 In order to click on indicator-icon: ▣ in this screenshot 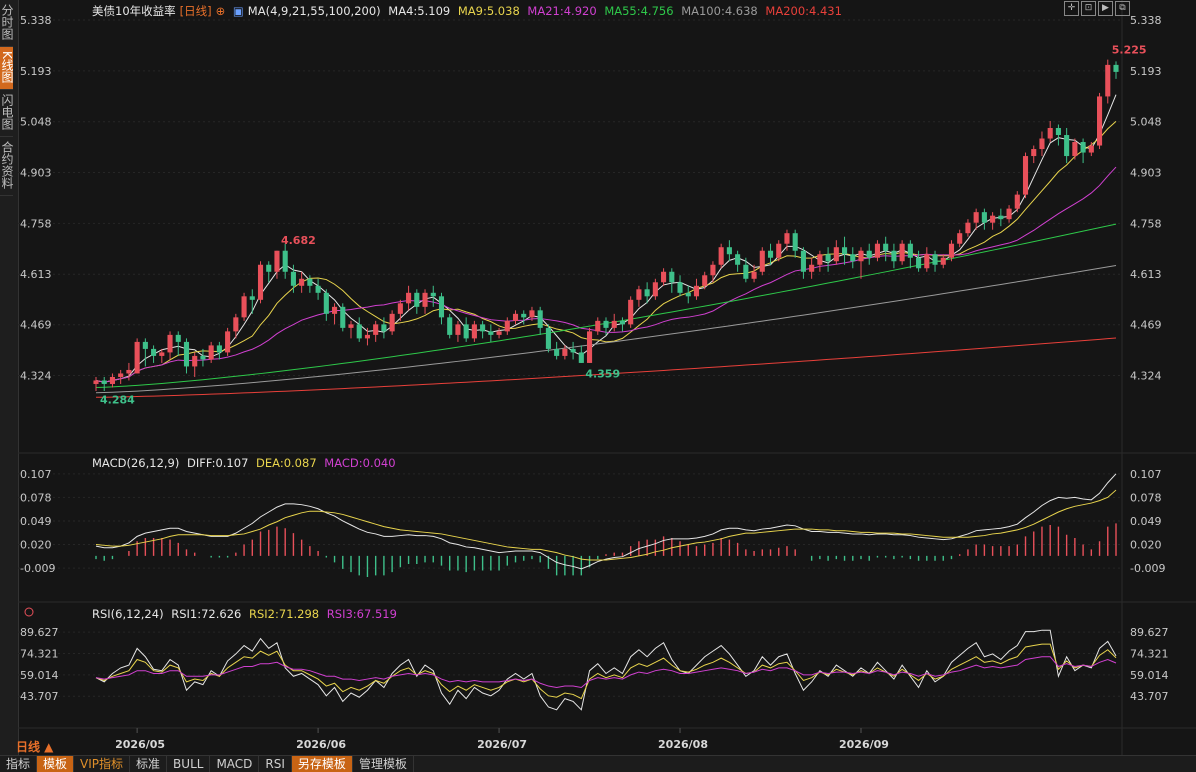, I will do `click(238, 11)`.